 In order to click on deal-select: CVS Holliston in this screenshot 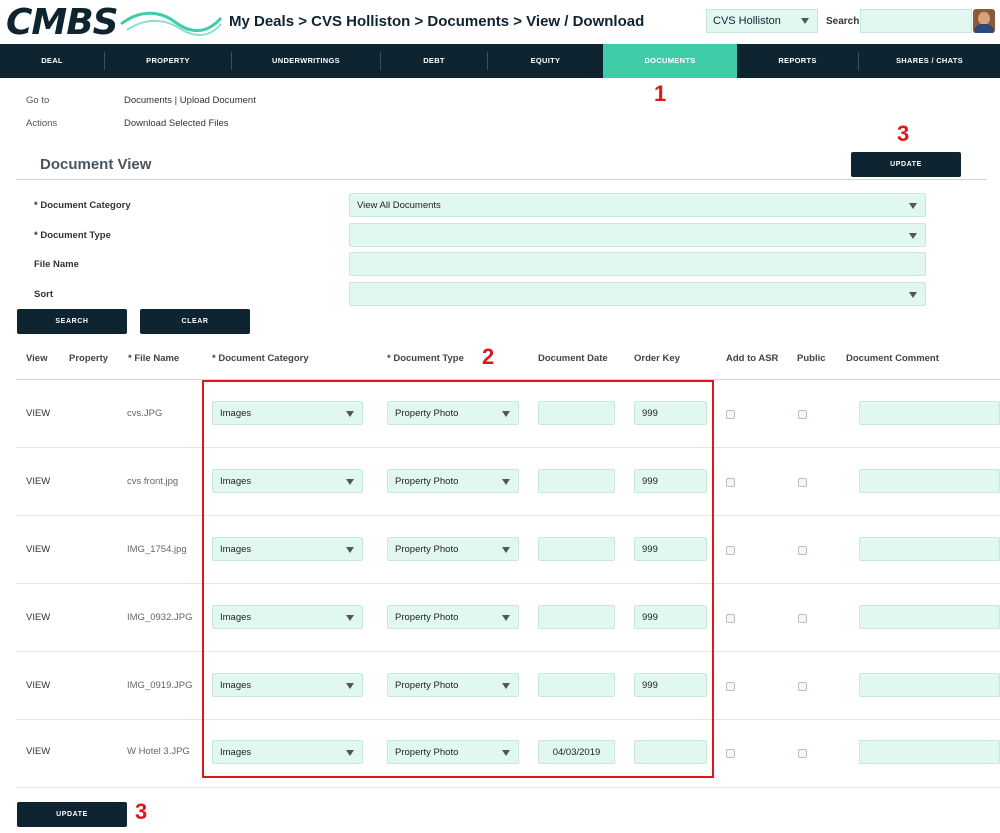, I will do `click(762, 21)`.